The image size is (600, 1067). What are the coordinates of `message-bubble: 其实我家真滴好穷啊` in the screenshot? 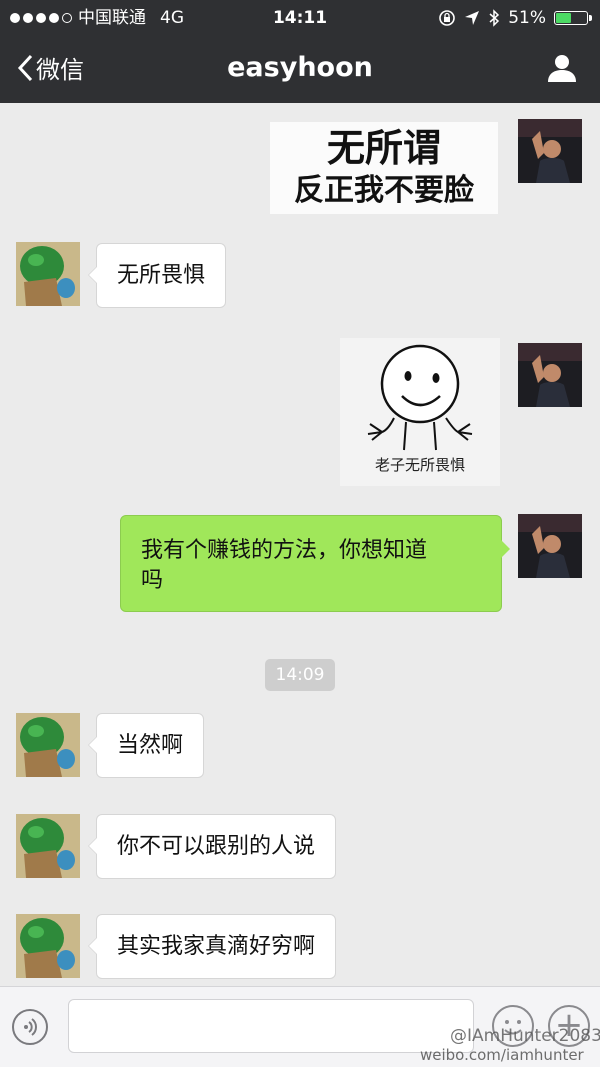 It's located at (212, 946).